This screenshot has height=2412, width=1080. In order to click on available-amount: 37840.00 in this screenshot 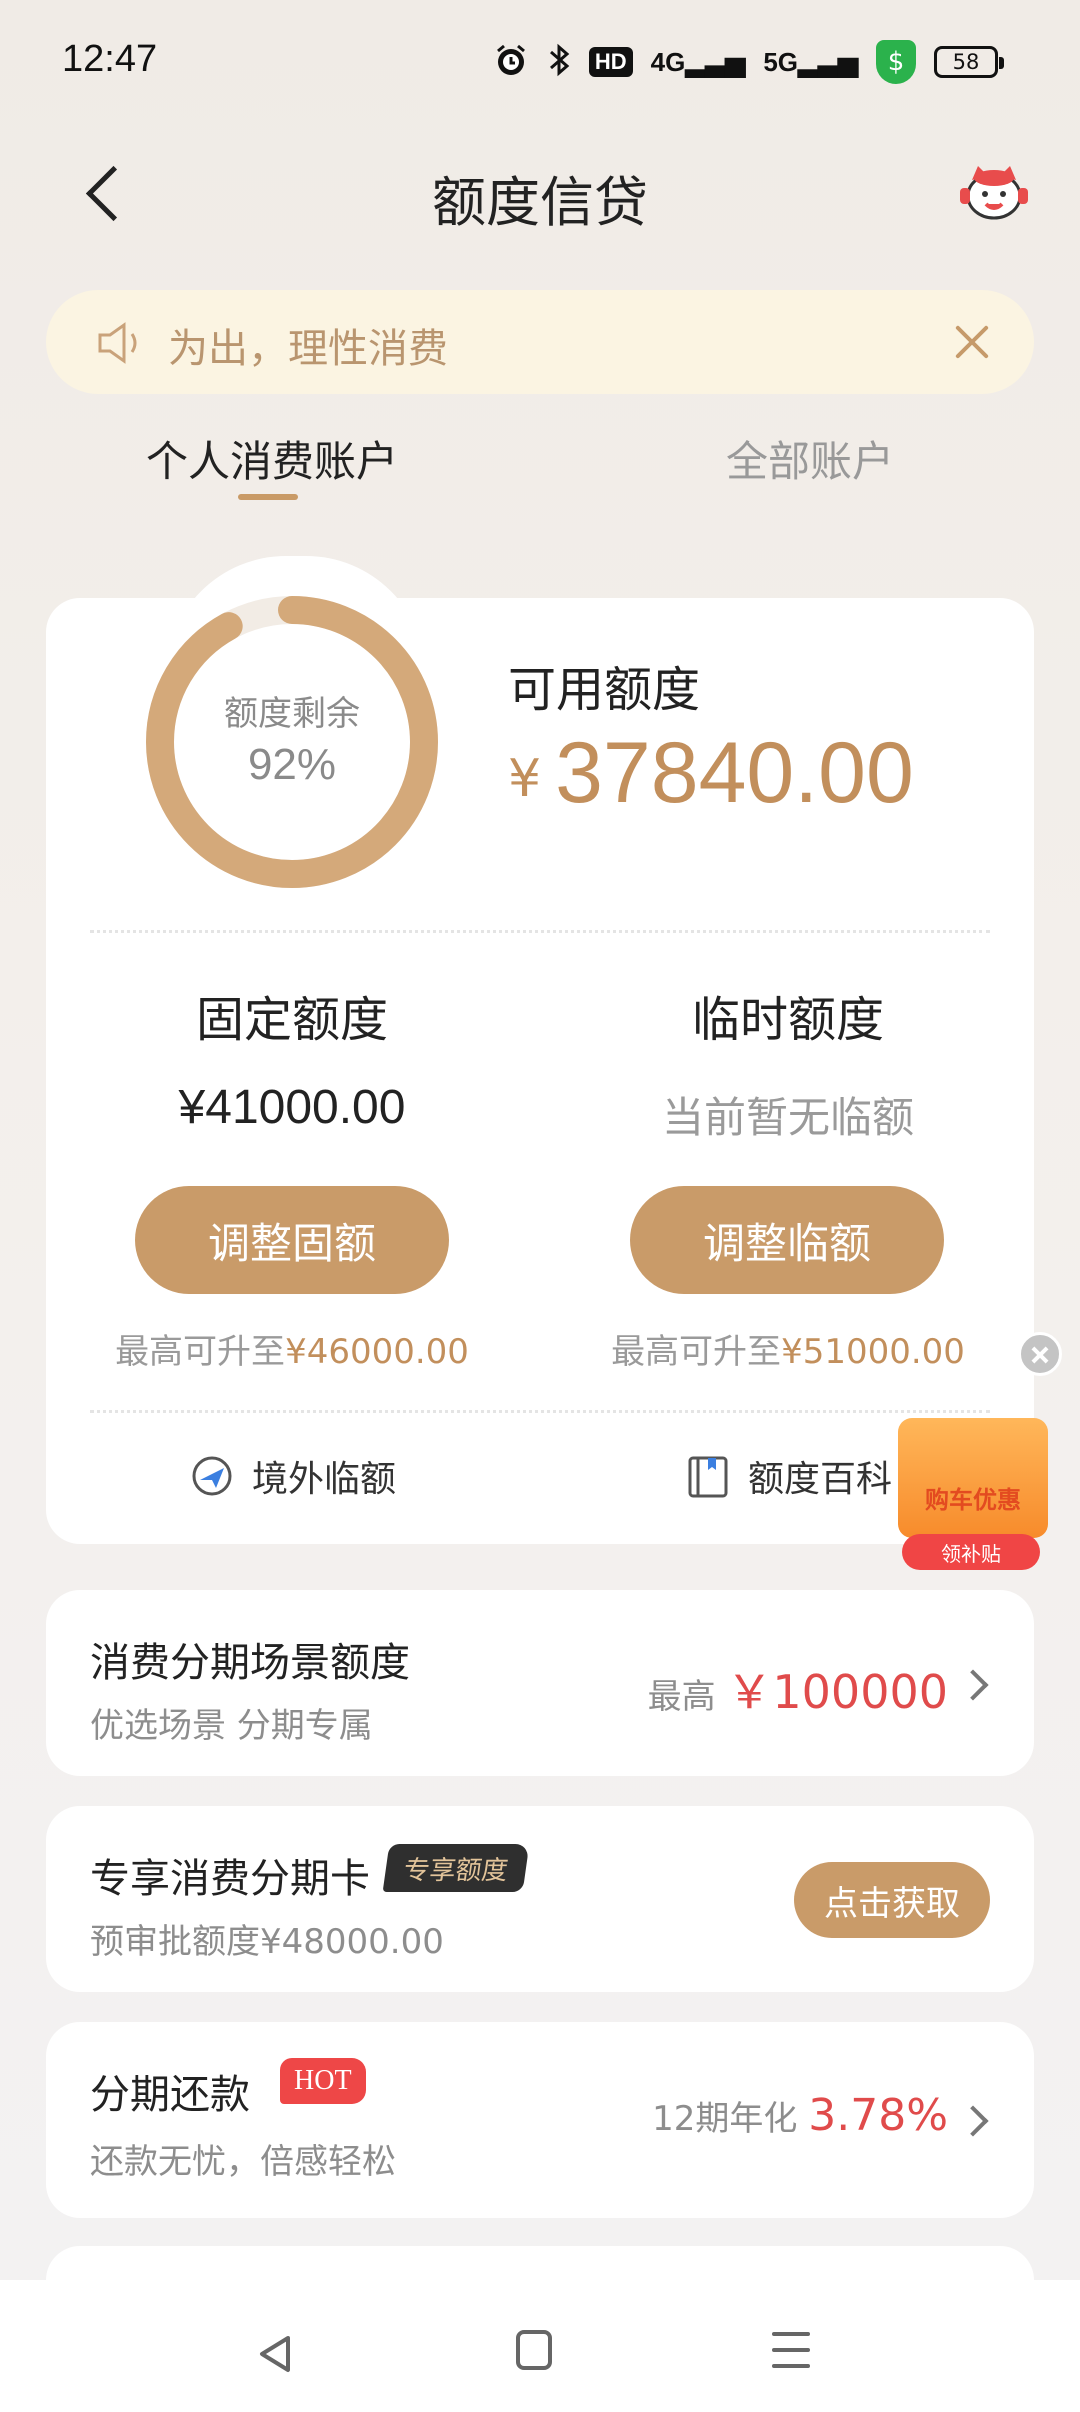, I will do `click(734, 773)`.